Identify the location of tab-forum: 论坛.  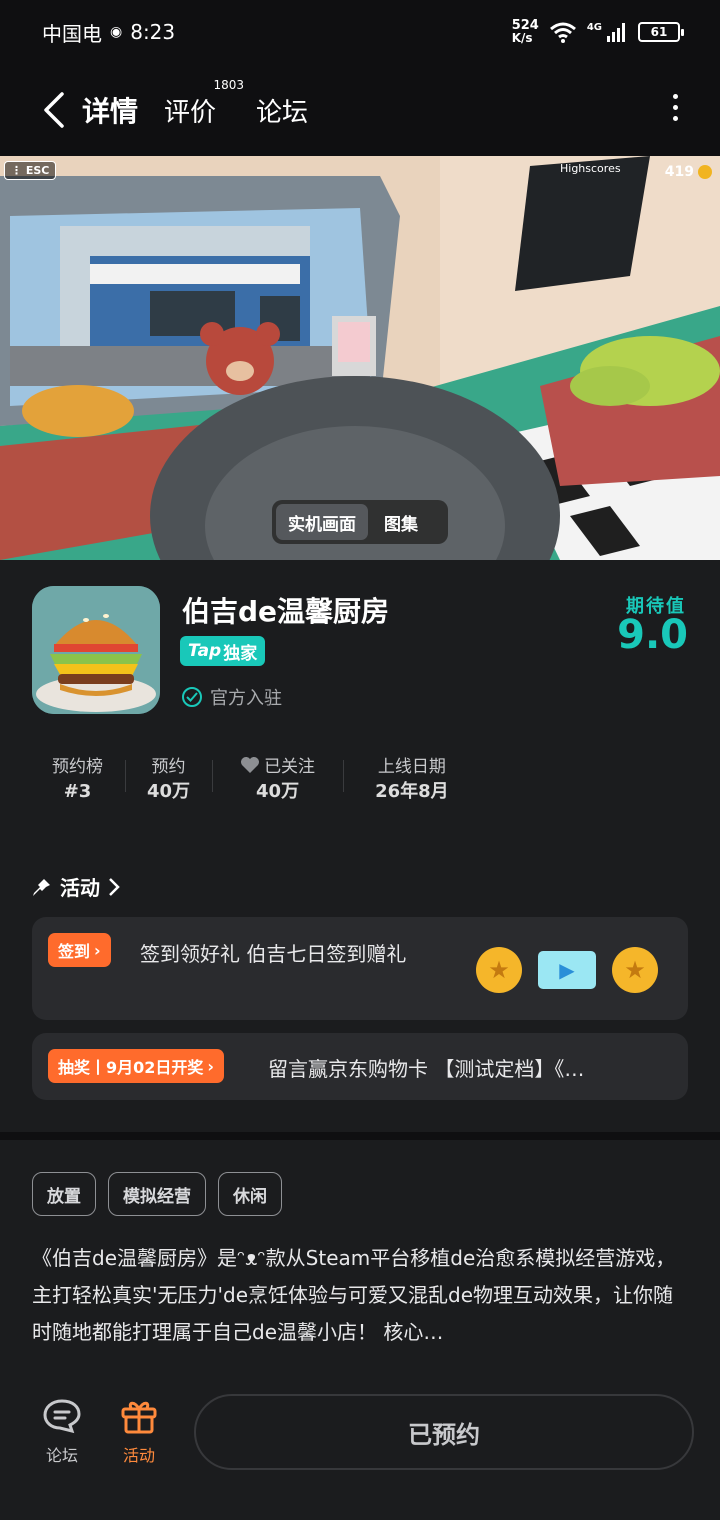
(282, 110).